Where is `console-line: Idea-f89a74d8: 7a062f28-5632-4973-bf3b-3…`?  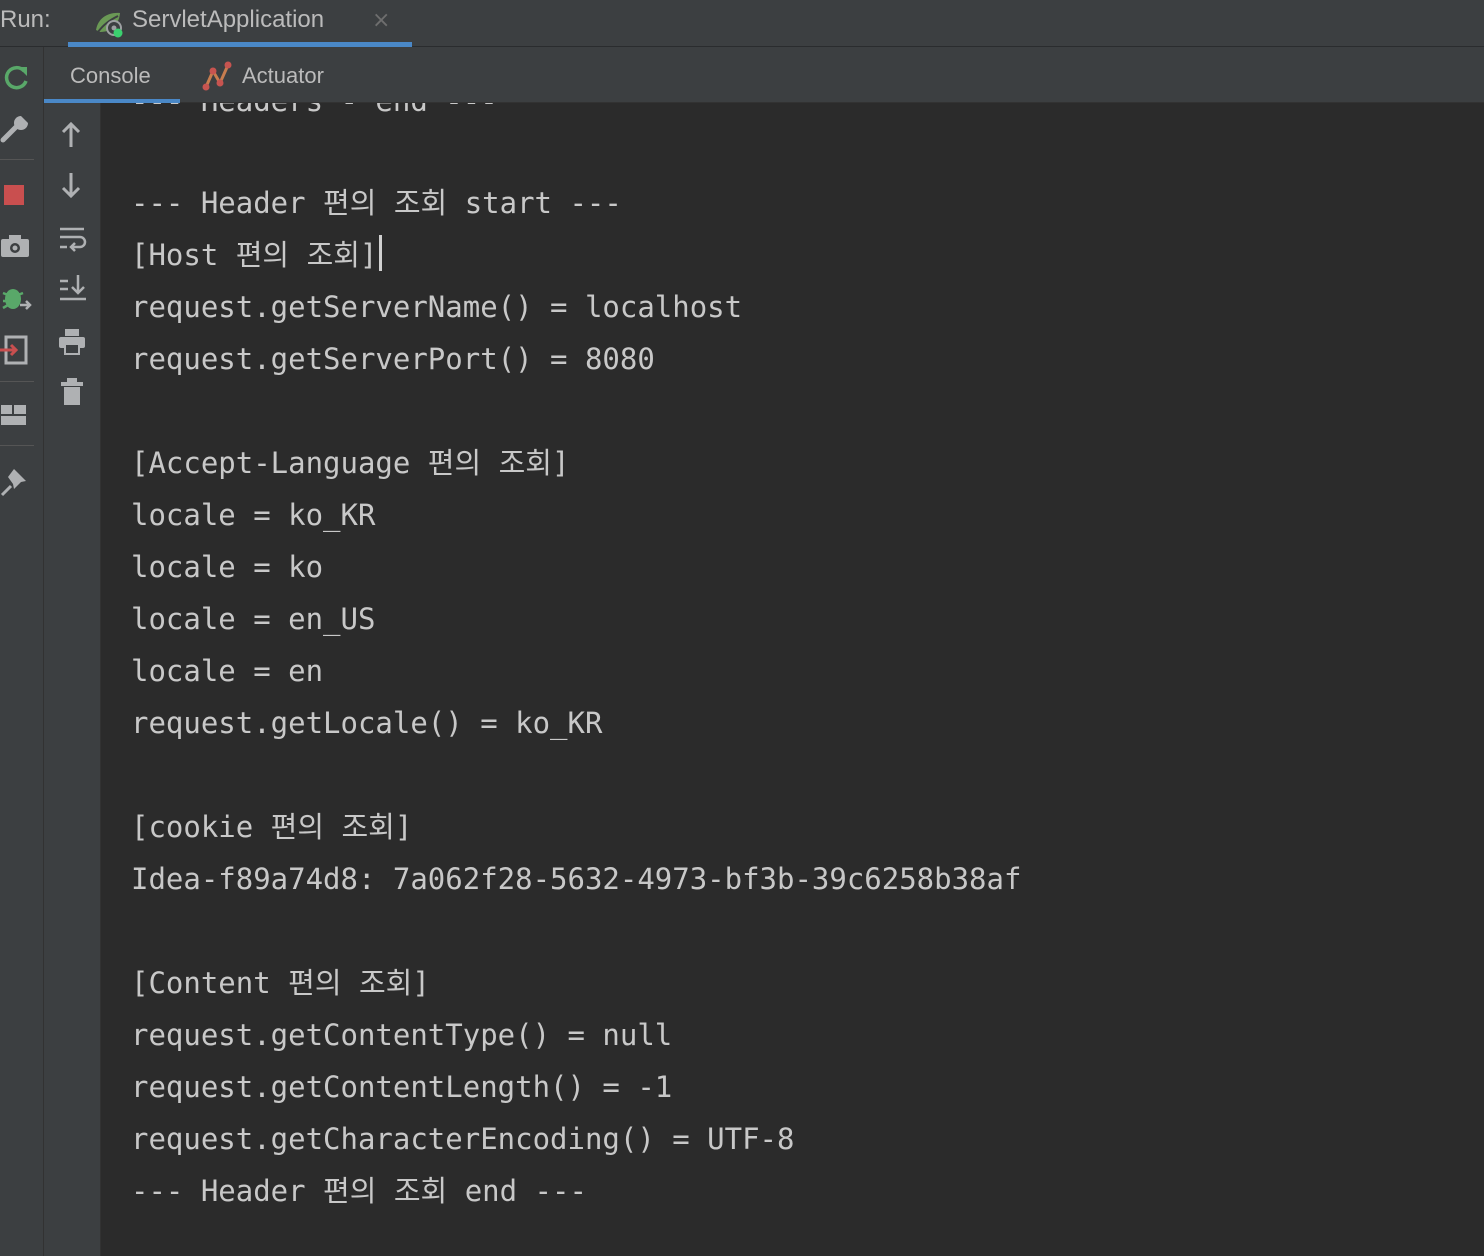
console-line: Idea-f89a74d8: 7a062f28-5632-4973-bf3b-3… is located at coordinates (576, 879).